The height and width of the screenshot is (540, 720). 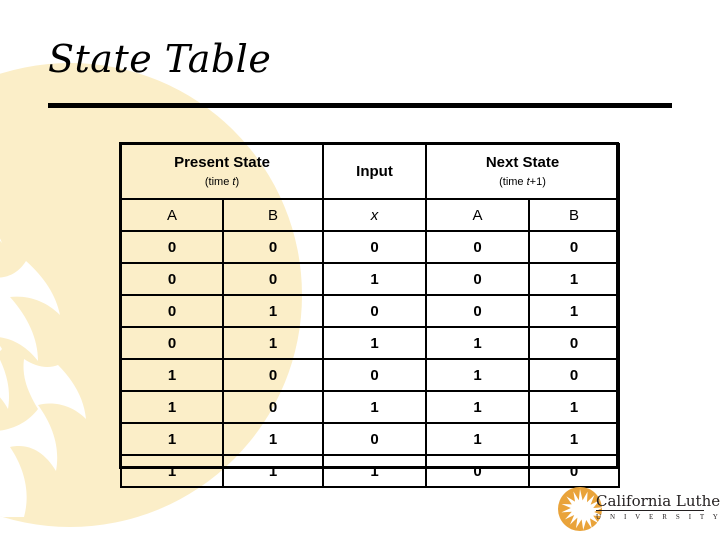 I want to click on logo: California Lutheran U N I V E R S I T Y, so click(x=638, y=509).